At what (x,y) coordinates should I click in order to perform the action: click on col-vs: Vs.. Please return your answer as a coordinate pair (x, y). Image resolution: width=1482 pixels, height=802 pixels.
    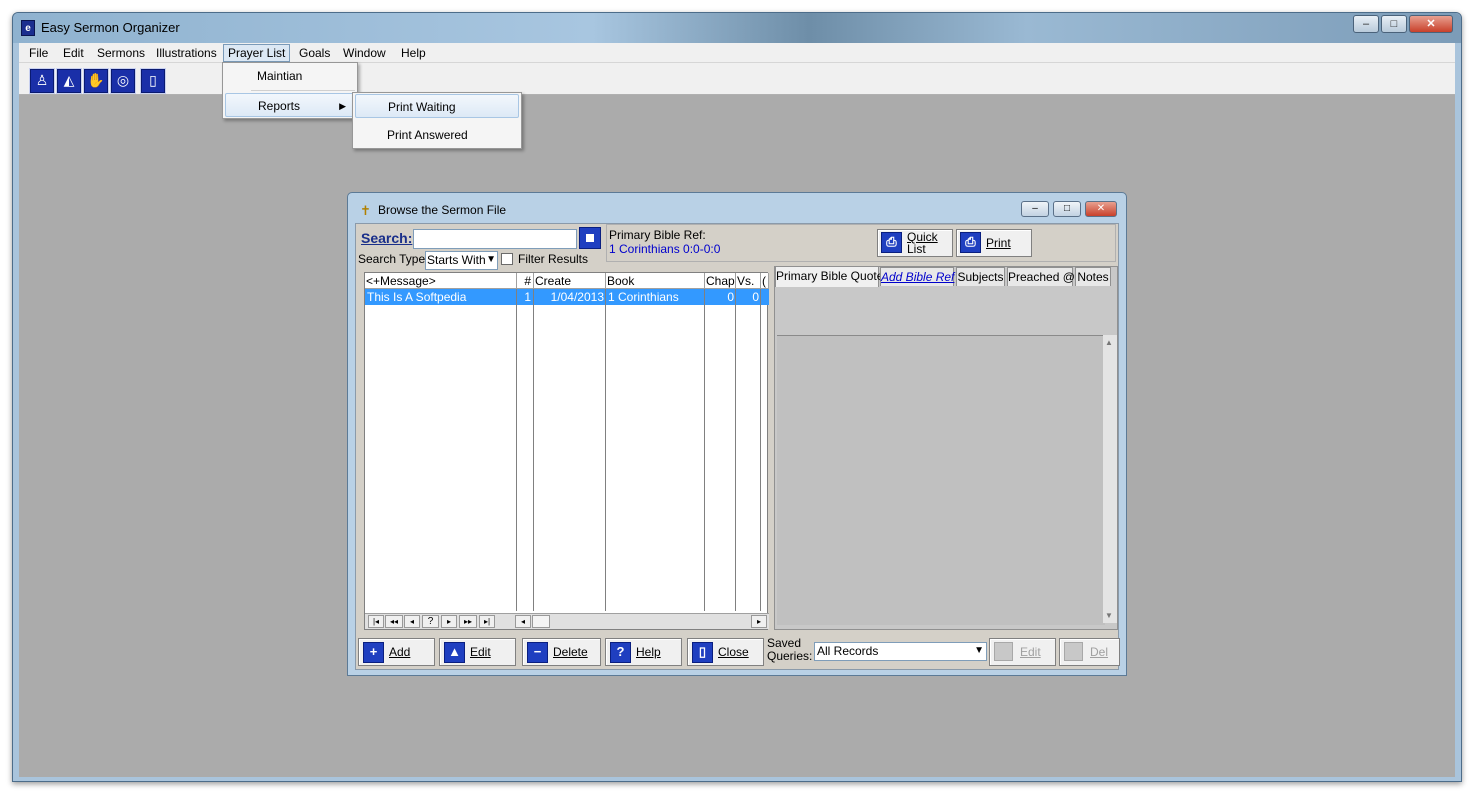
    Looking at the image, I should click on (748, 281).